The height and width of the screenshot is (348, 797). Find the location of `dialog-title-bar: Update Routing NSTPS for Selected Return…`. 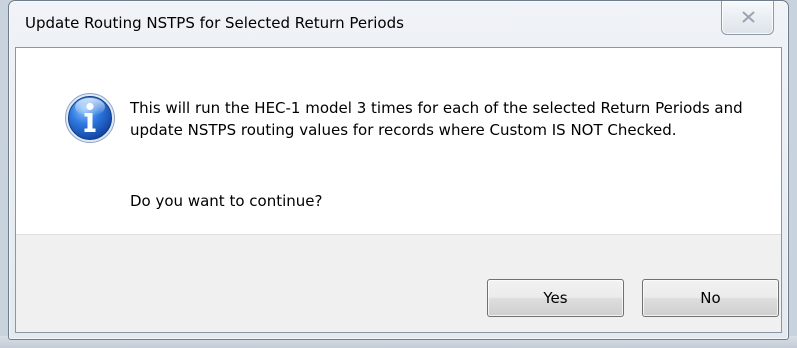

dialog-title-bar: Update Routing NSTPS for Selected Return… is located at coordinates (398, 23).